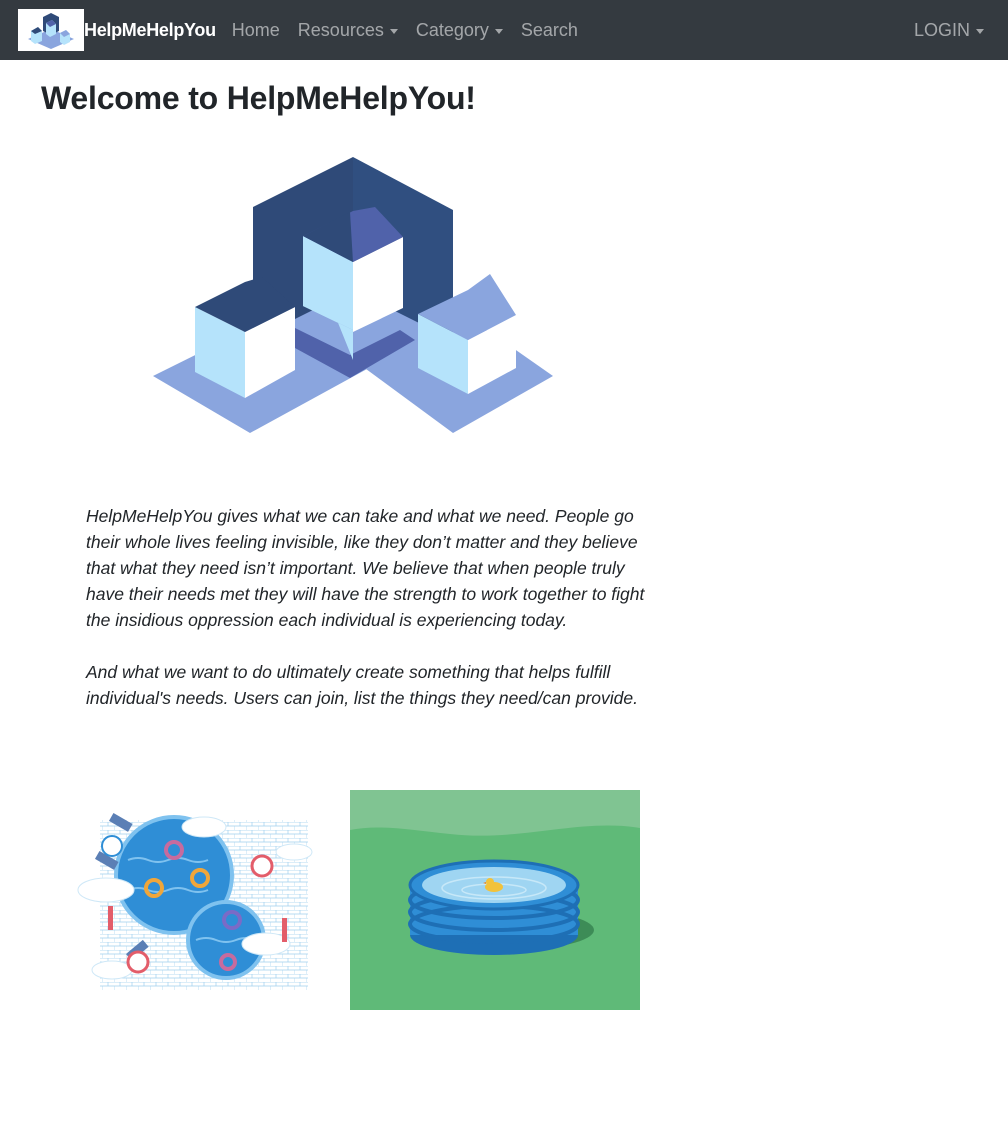  I want to click on nav-resources-label: Resources, so click(340, 29).